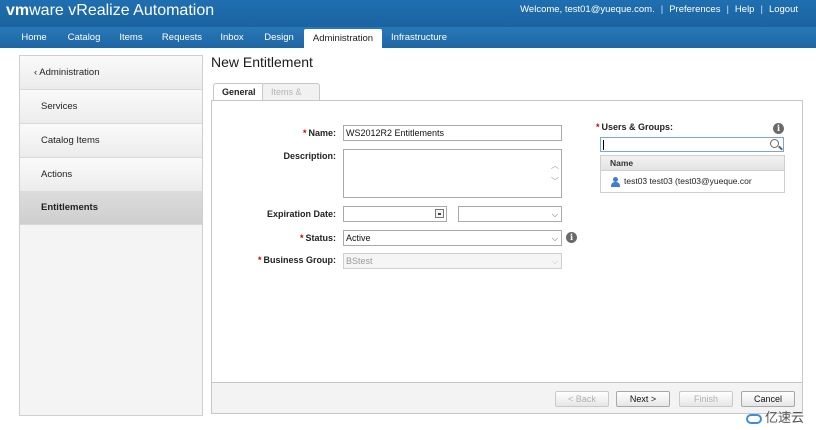 This screenshot has height=430, width=816. I want to click on sidebar-item-label: Administration, so click(69, 72).